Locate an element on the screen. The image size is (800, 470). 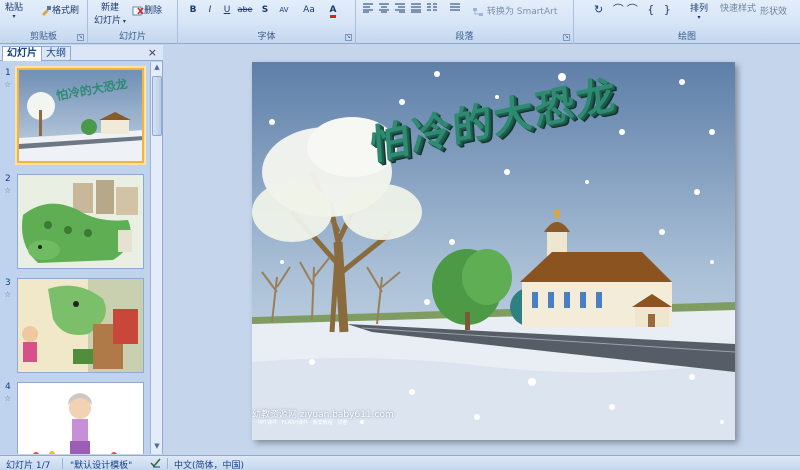
italic-button: I is located at coordinates (210, 10).